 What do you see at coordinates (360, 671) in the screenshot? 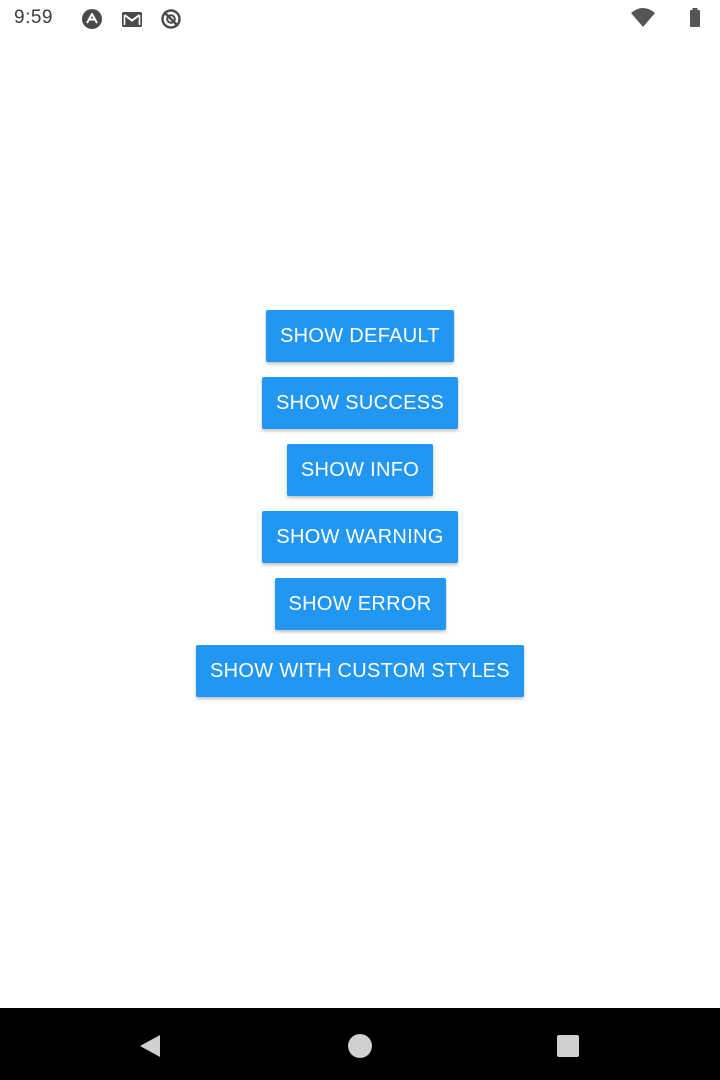
I see `show-with-custom-styles-button: SHOW WITH CUSTOM STYLES` at bounding box center [360, 671].